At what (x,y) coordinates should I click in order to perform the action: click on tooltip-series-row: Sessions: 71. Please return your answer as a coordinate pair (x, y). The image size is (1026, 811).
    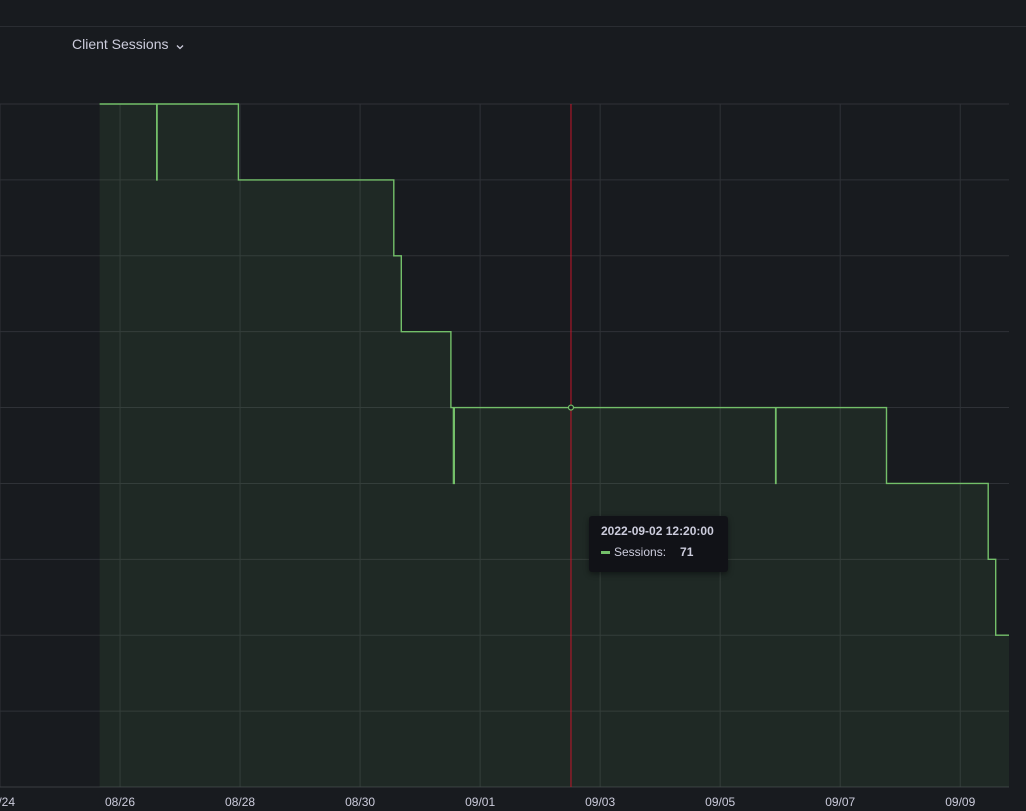
    Looking at the image, I should click on (647, 552).